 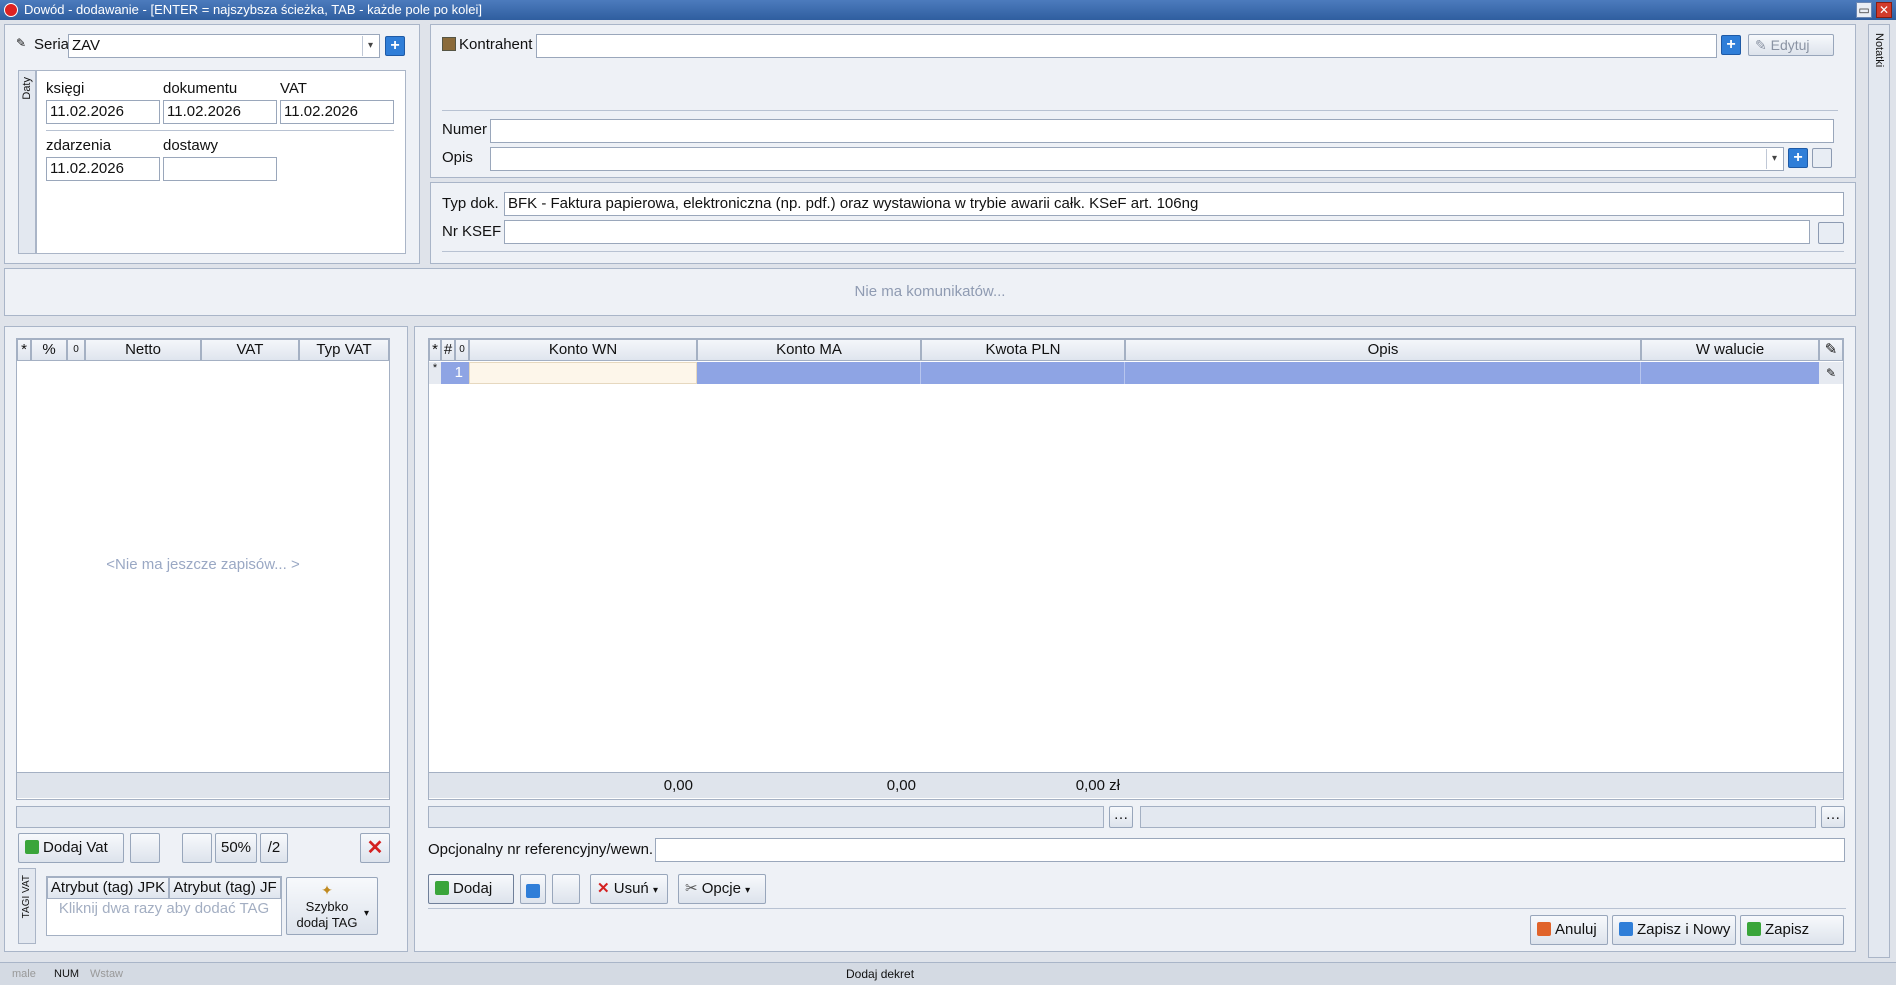 What do you see at coordinates (75, 847) in the screenshot?
I see `dodaj-vat-label: Dodaj Vat` at bounding box center [75, 847].